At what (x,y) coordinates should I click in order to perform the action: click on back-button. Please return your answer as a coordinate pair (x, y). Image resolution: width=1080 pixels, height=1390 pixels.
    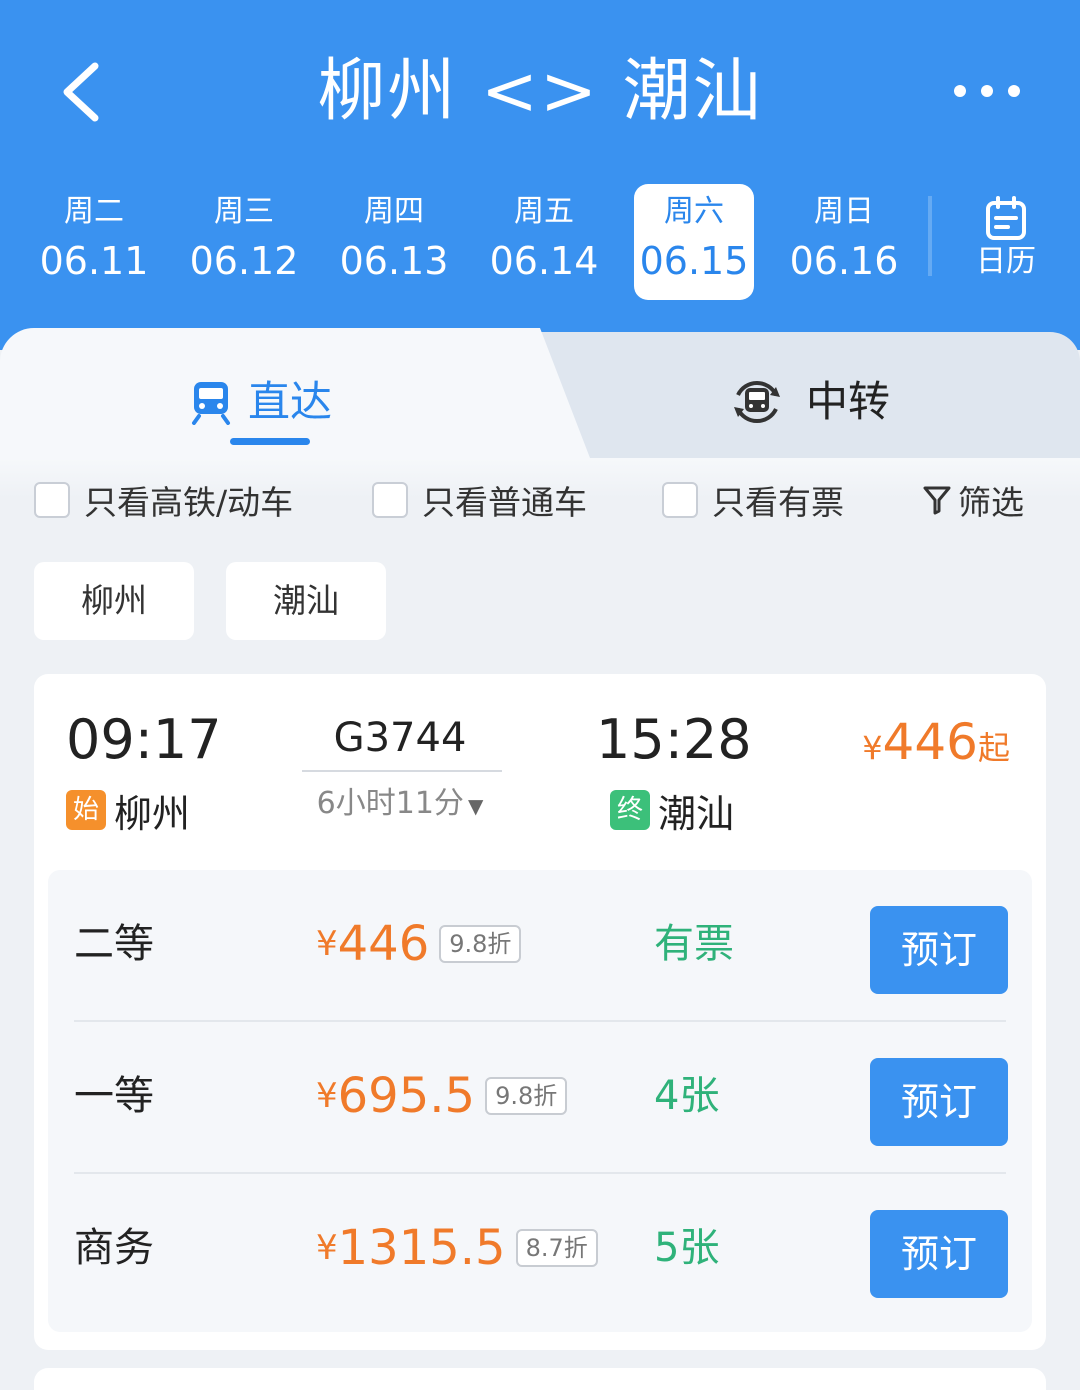
    Looking at the image, I should click on (85, 92).